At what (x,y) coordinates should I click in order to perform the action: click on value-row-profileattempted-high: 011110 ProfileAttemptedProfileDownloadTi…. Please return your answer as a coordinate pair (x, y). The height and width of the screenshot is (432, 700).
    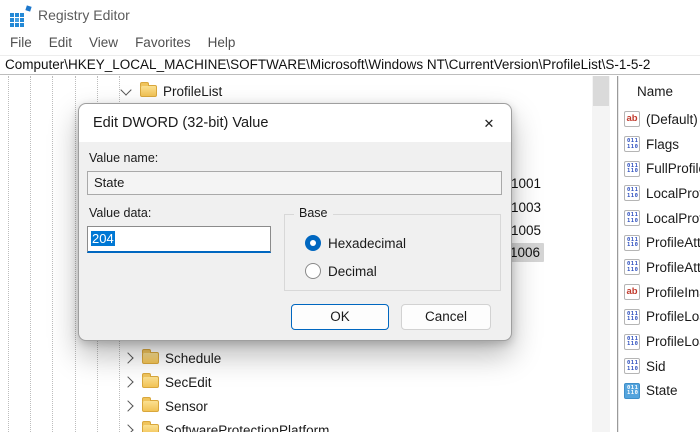
    Looking at the image, I should click on (660, 242).